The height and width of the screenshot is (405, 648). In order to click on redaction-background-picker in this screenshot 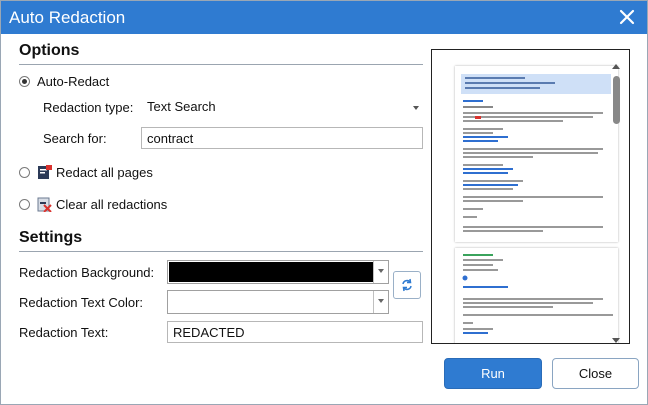, I will do `click(278, 272)`.